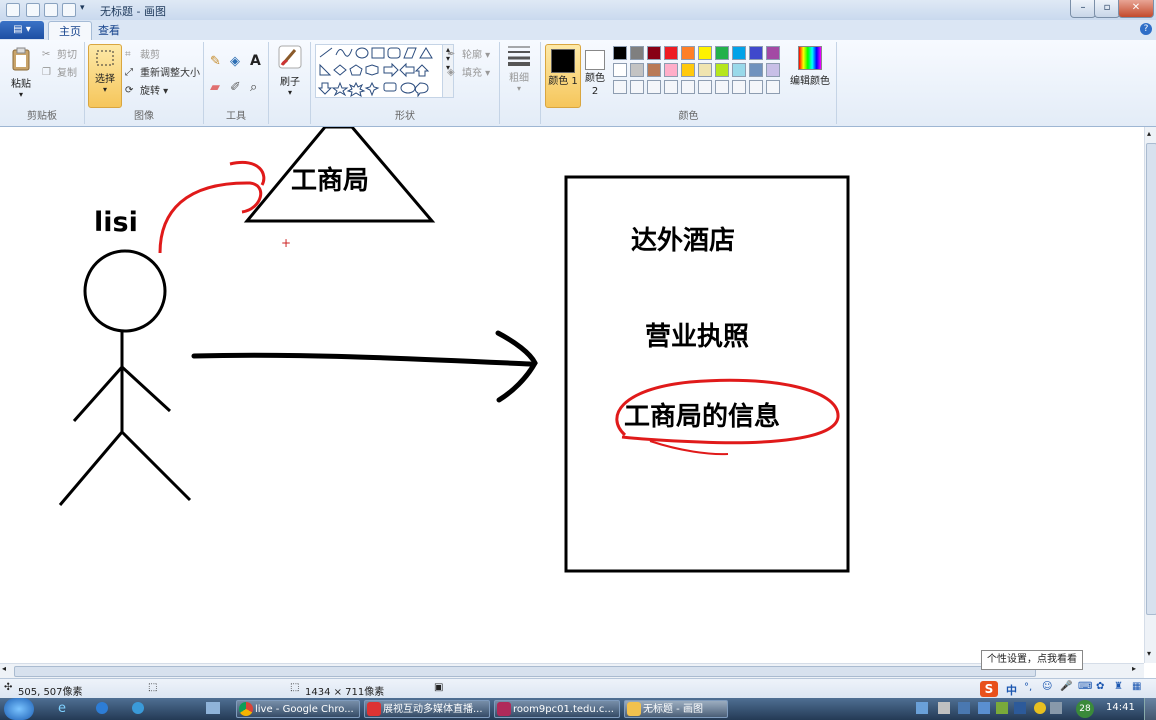 Image resolution: width=1156 pixels, height=720 pixels. What do you see at coordinates (1085, 686) in the screenshot?
I see `keyboard-icon: ⌨` at bounding box center [1085, 686].